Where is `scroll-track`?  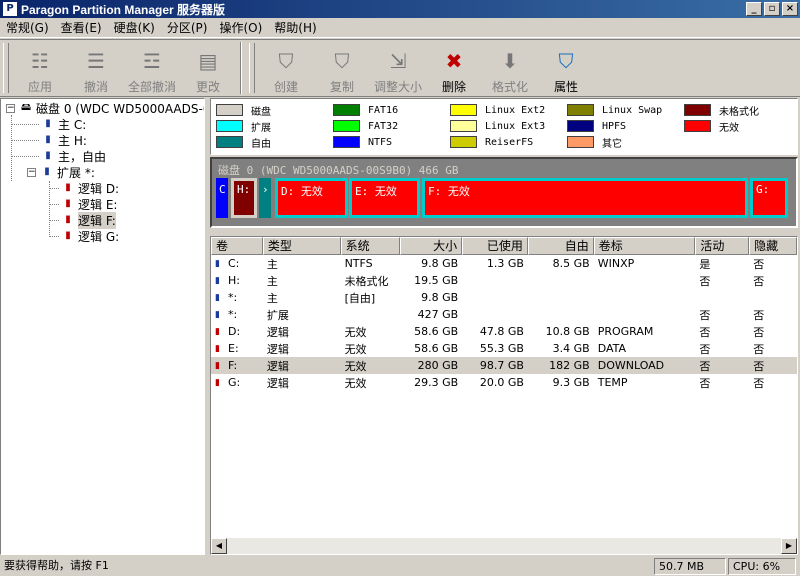 scroll-track is located at coordinates (504, 546).